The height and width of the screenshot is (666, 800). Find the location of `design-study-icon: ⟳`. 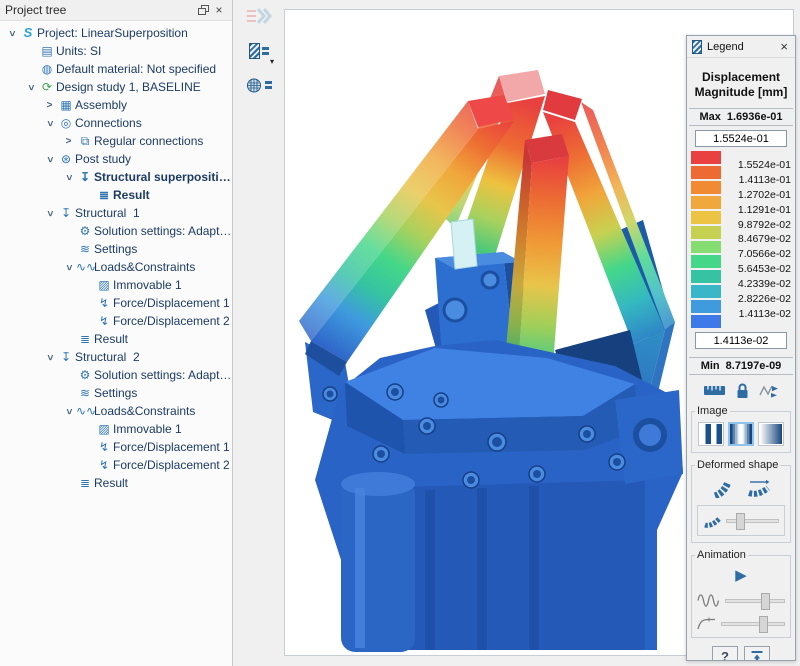

design-study-icon: ⟳ is located at coordinates (47, 87).